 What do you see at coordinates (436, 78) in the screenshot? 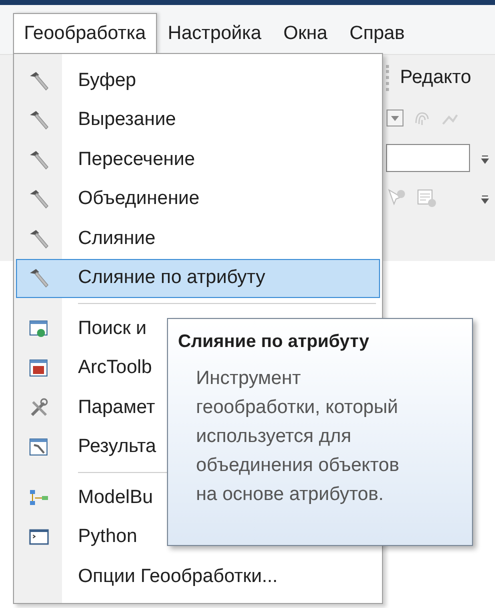
I see `toolbar-title: Редакто` at bounding box center [436, 78].